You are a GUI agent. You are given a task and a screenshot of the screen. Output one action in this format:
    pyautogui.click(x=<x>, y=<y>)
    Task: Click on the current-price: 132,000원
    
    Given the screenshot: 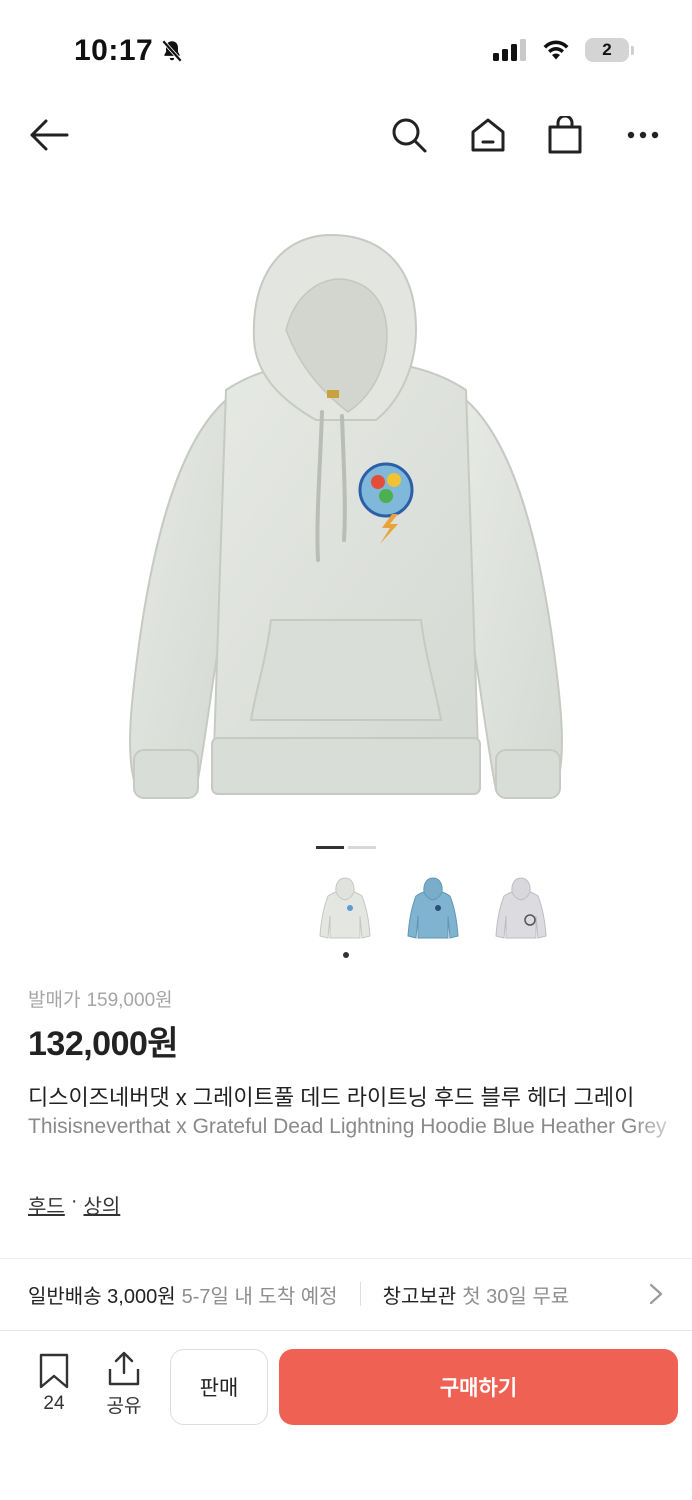 What is the action you would take?
    pyautogui.click(x=103, y=1044)
    